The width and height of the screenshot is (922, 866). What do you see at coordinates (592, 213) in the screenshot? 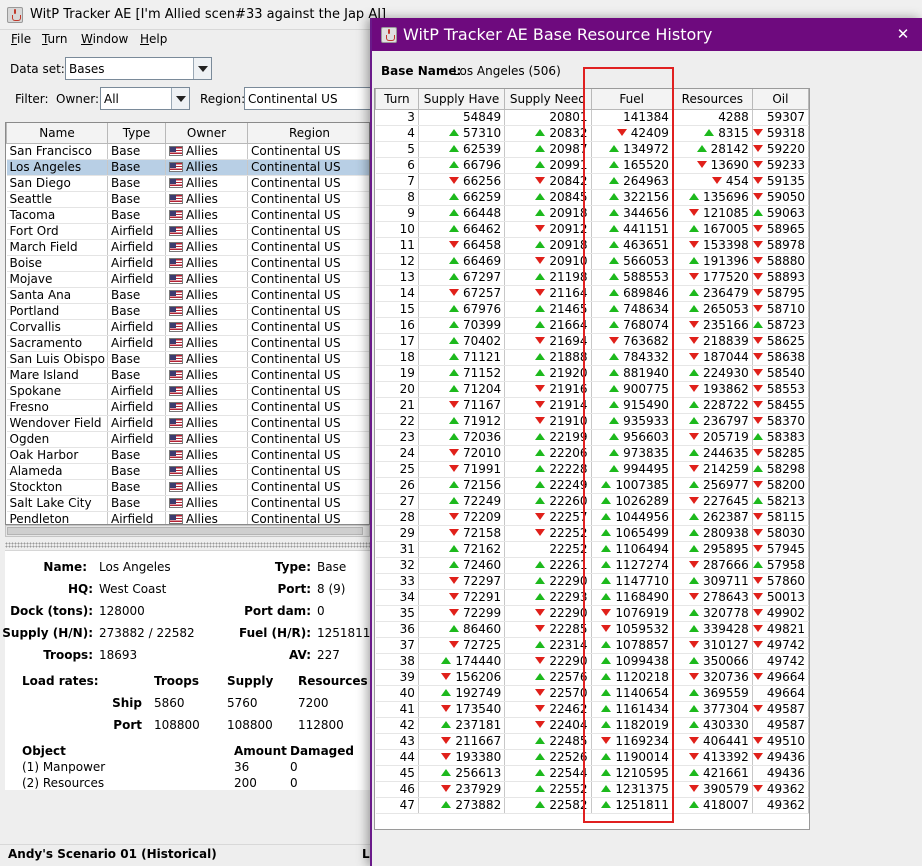
I see `table-row: 9 66448 20918 344656 121085 59063` at bounding box center [592, 213].